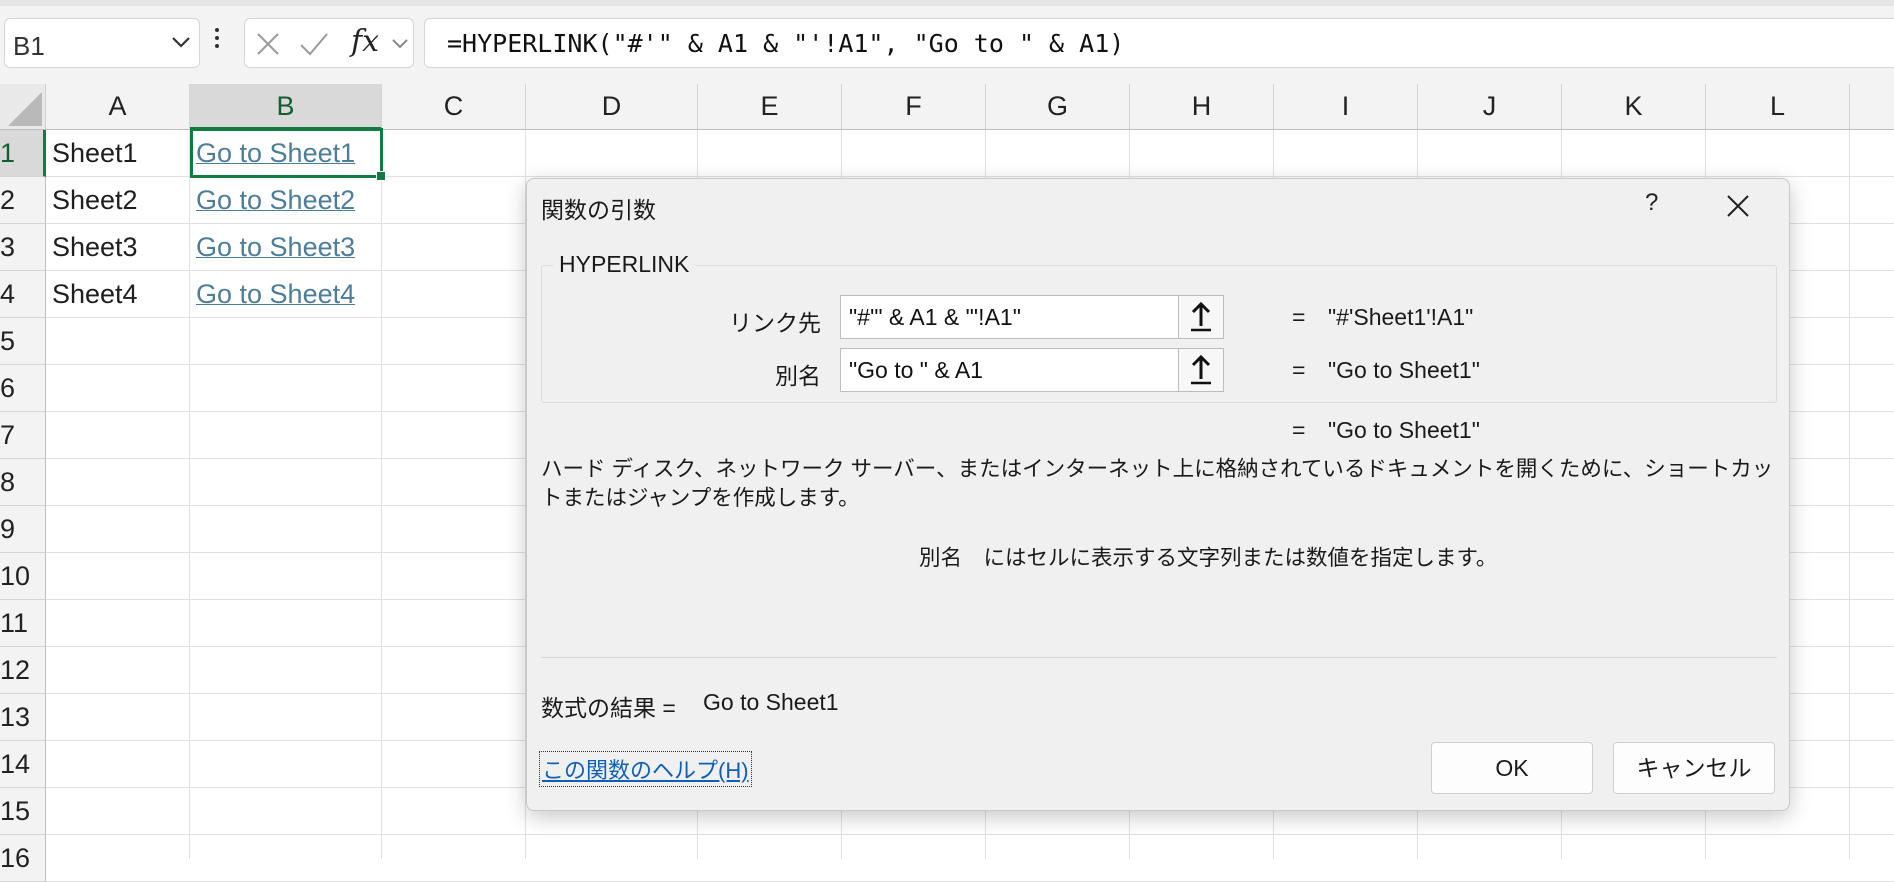  I want to click on row-number: 4, so click(8, 294).